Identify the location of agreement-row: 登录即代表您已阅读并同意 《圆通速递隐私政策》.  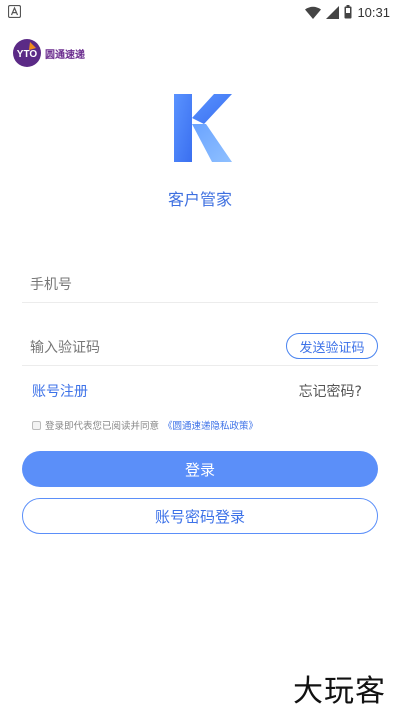
(145, 425).